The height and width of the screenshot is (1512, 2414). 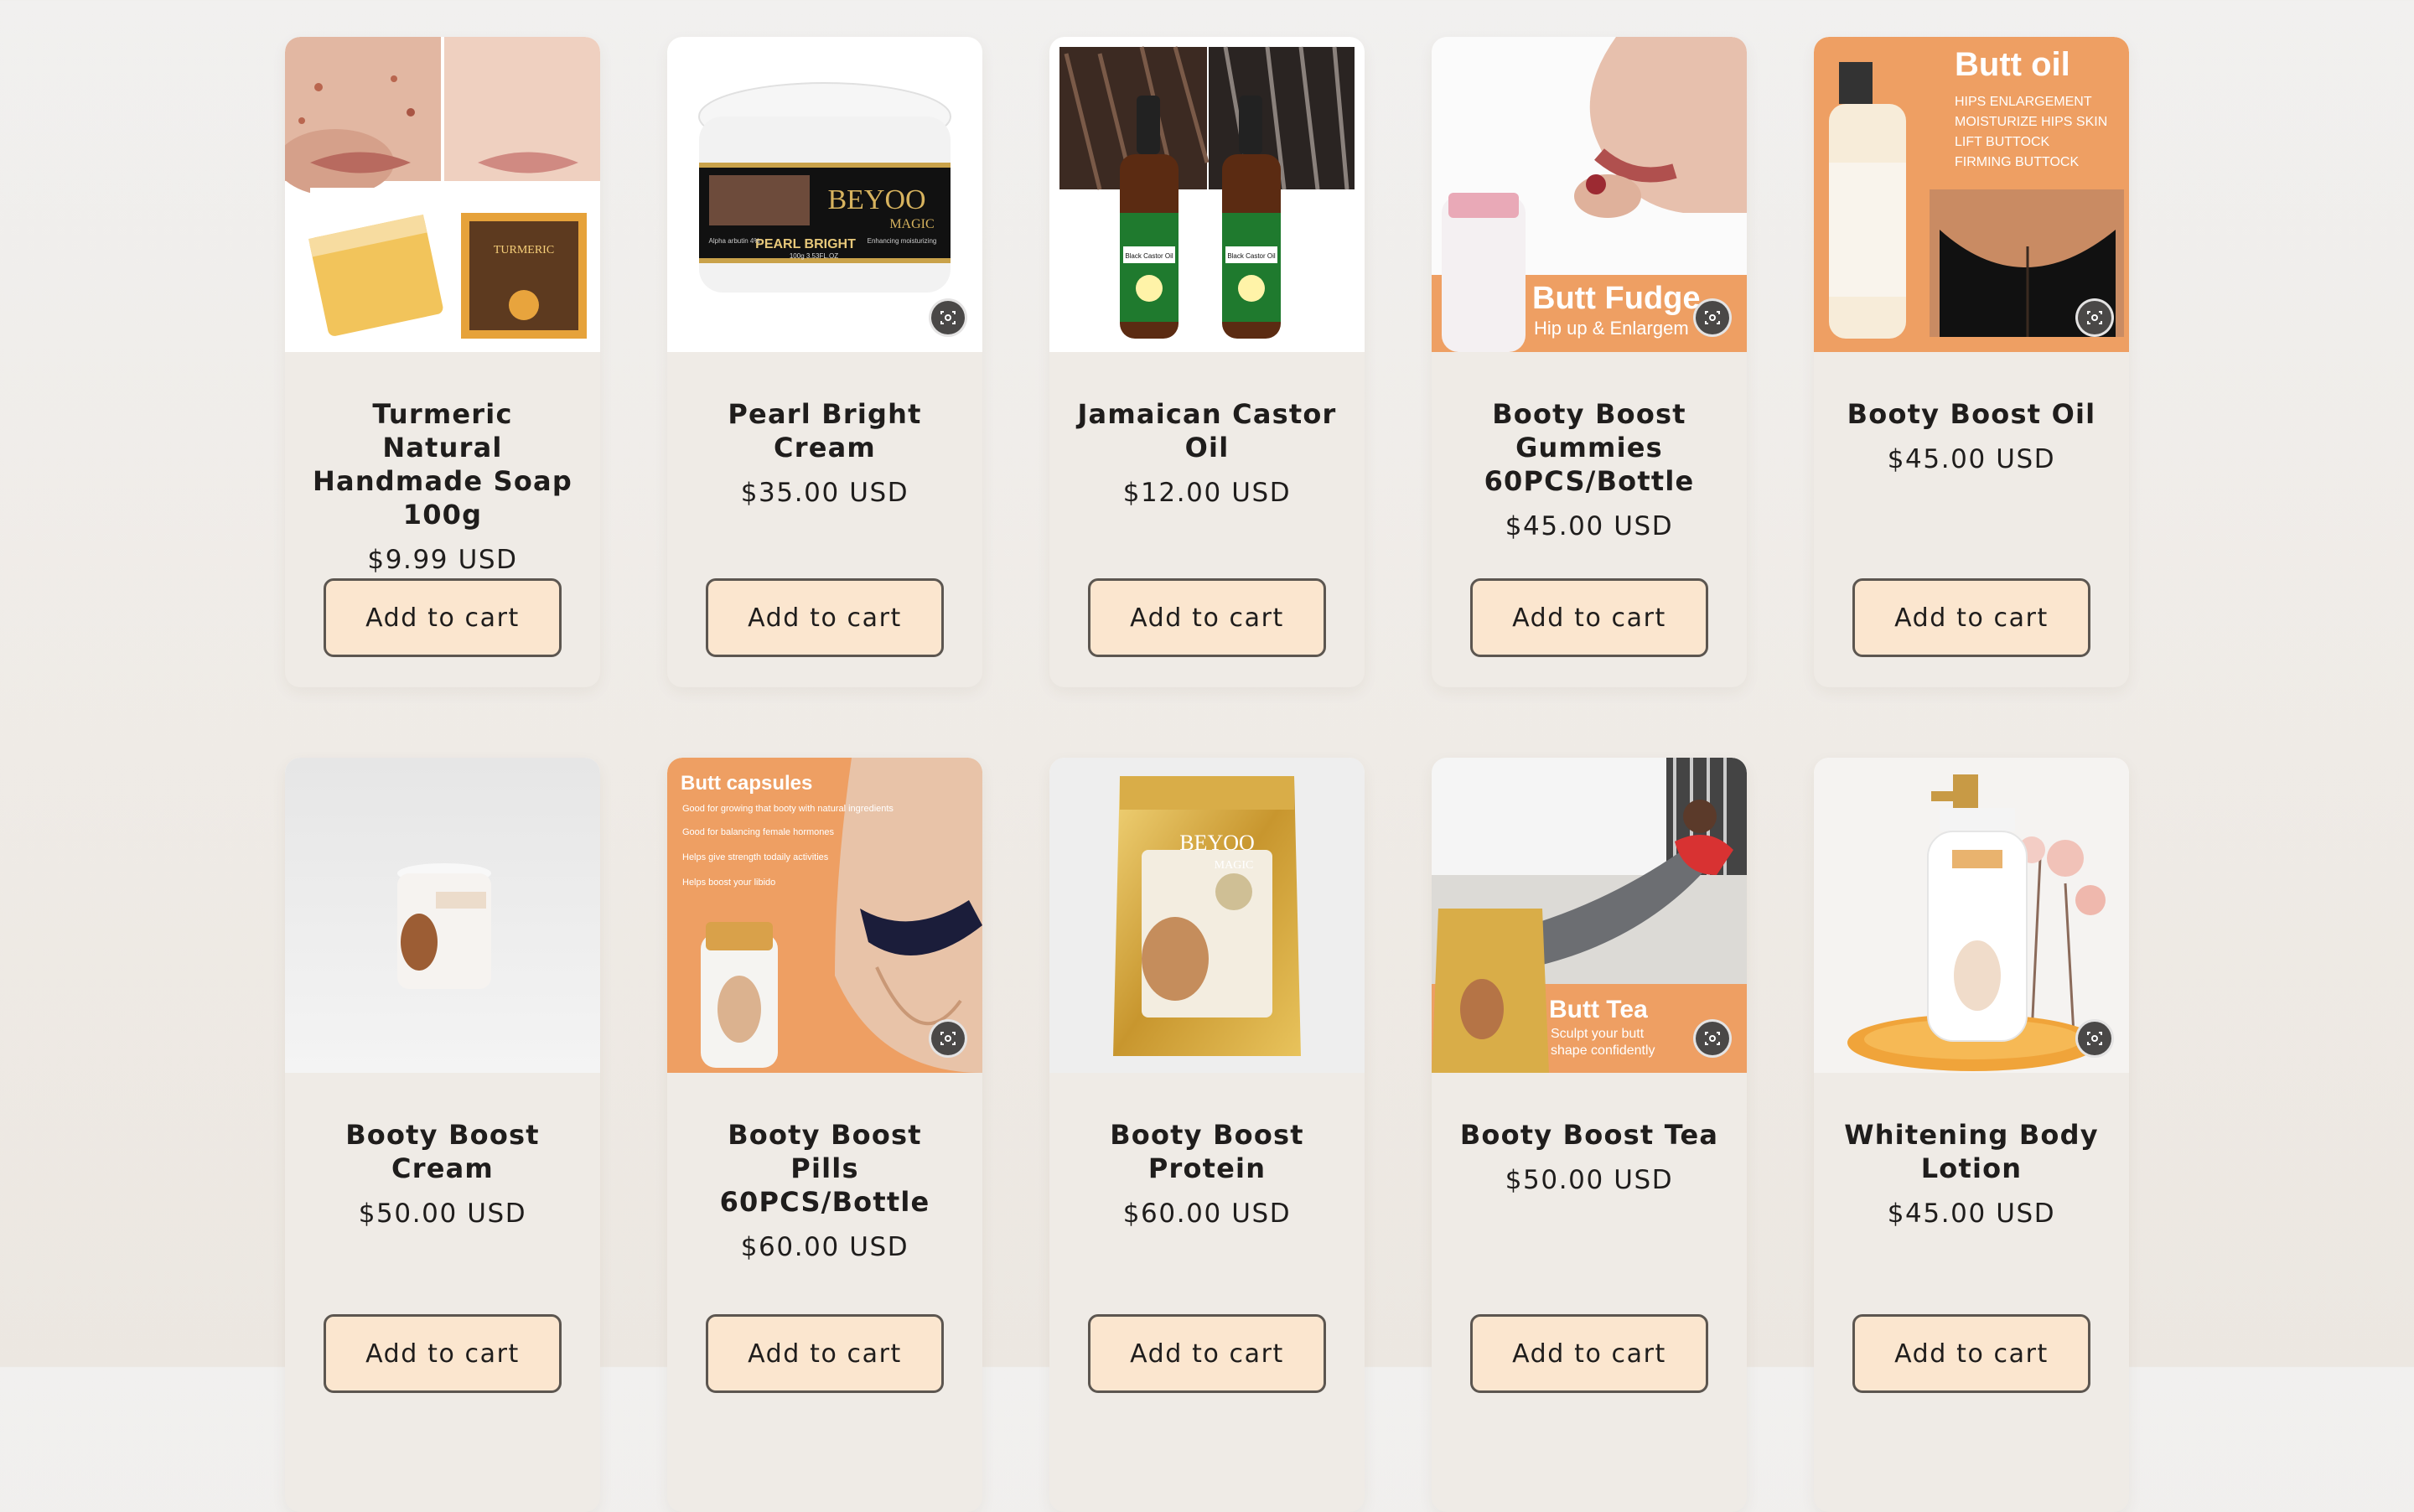 I want to click on svg-text: Alpha arbutin 4%, so click(x=735, y=241).